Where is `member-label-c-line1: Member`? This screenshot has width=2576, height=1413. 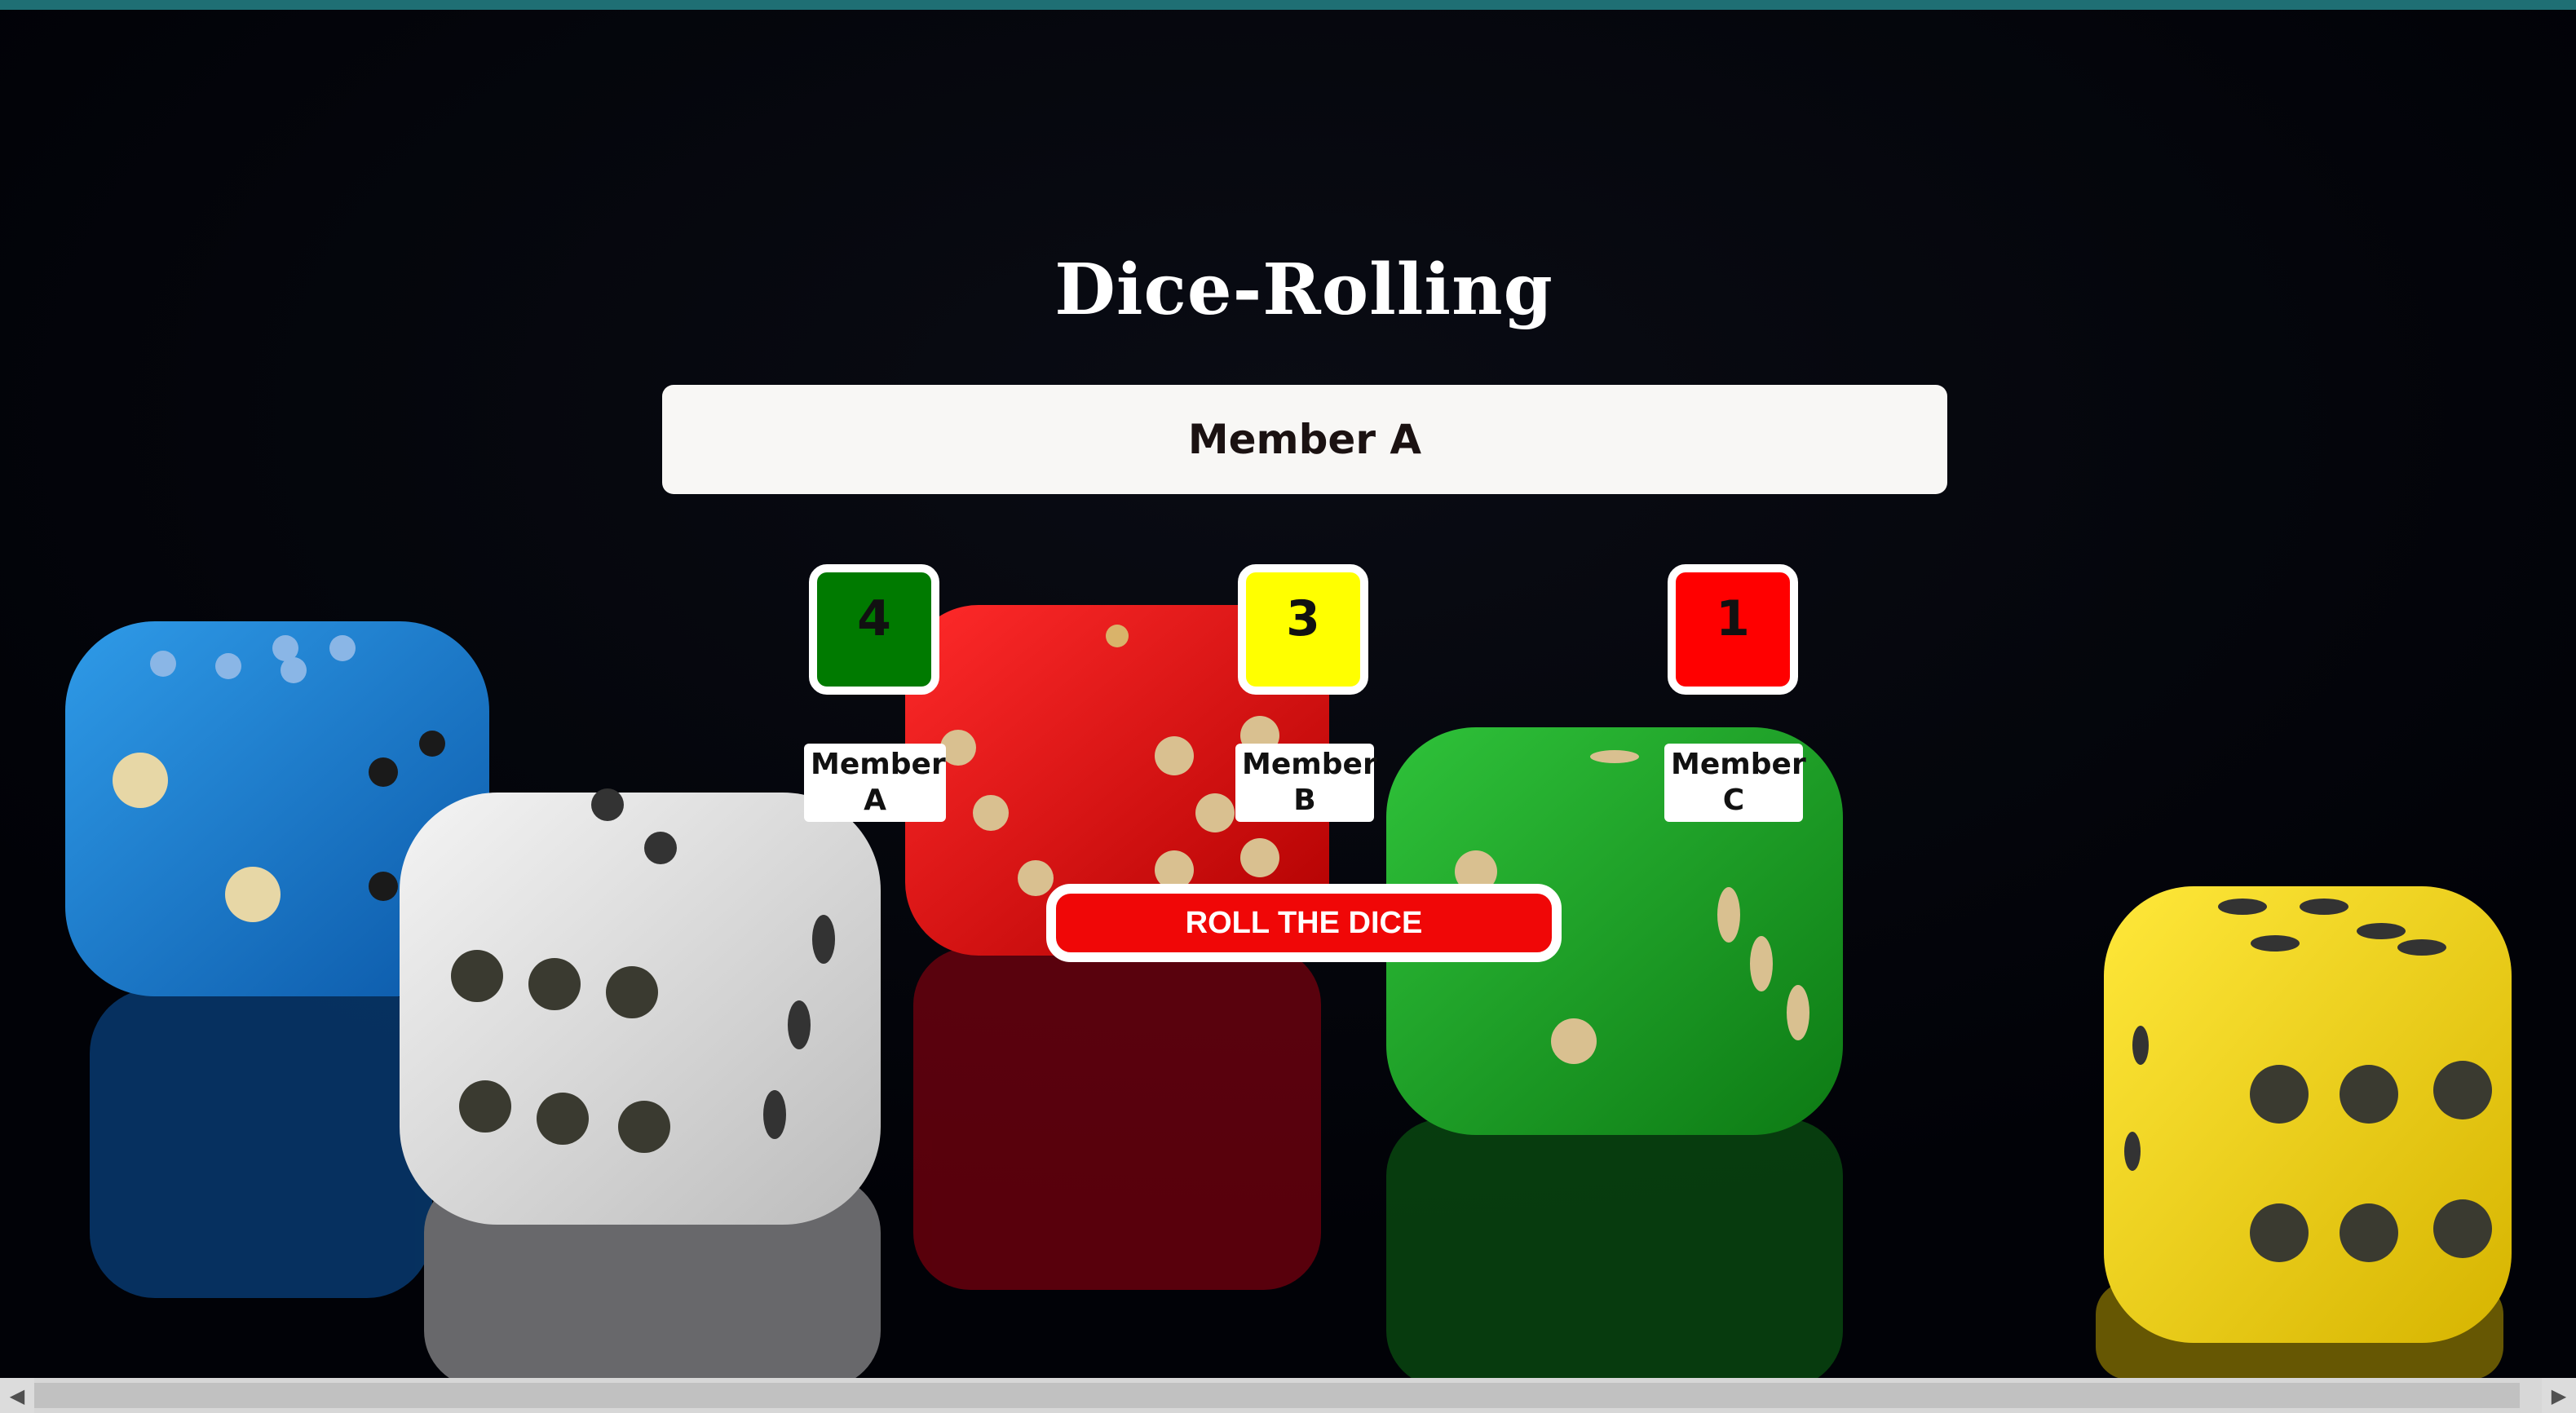
member-label-c-line1: Member is located at coordinates (1738, 765).